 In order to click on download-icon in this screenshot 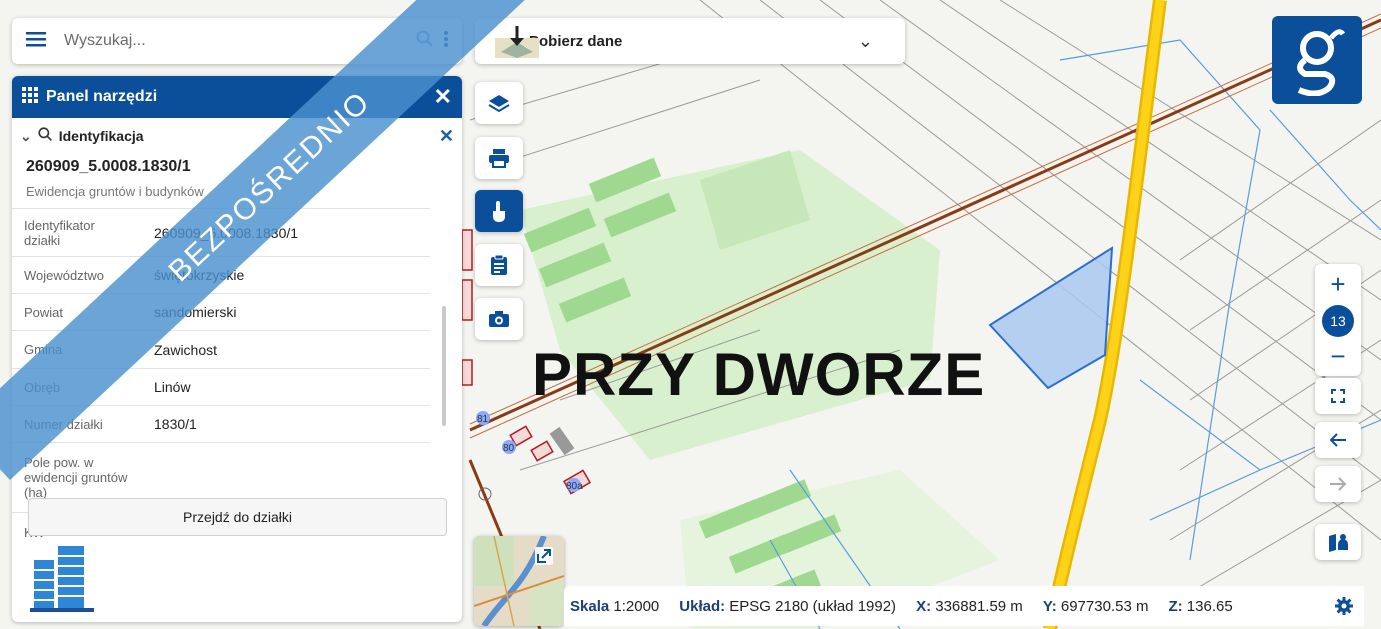, I will do `click(517, 43)`.